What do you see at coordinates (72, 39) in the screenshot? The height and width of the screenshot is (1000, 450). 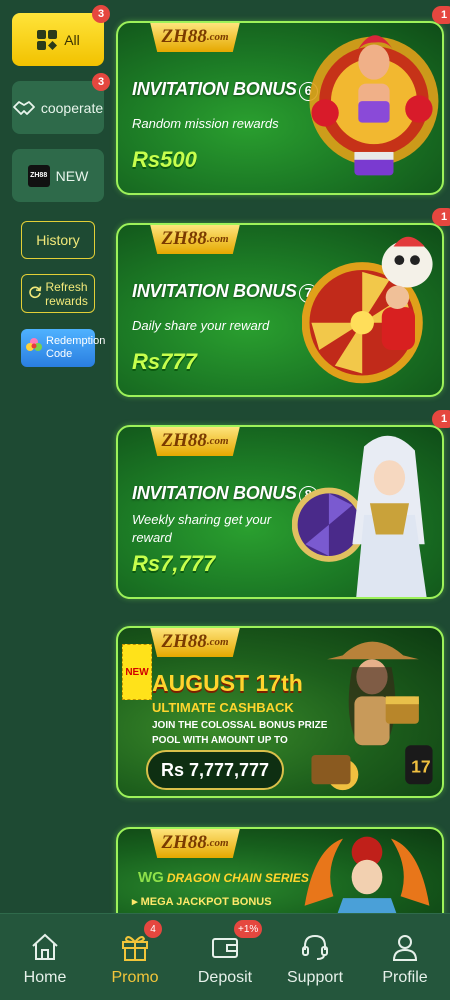 I see `category-all-label: All` at bounding box center [72, 39].